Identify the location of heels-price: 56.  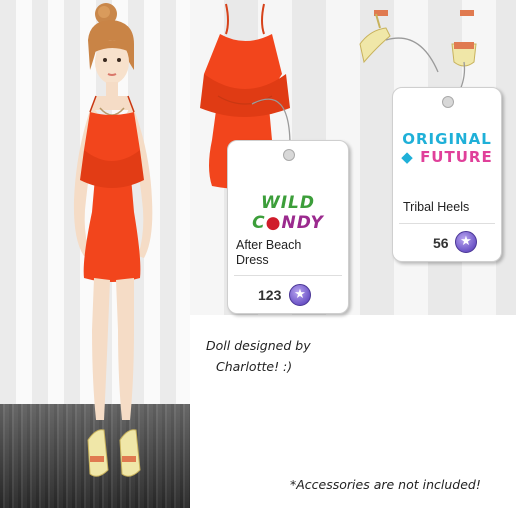
(441, 243).